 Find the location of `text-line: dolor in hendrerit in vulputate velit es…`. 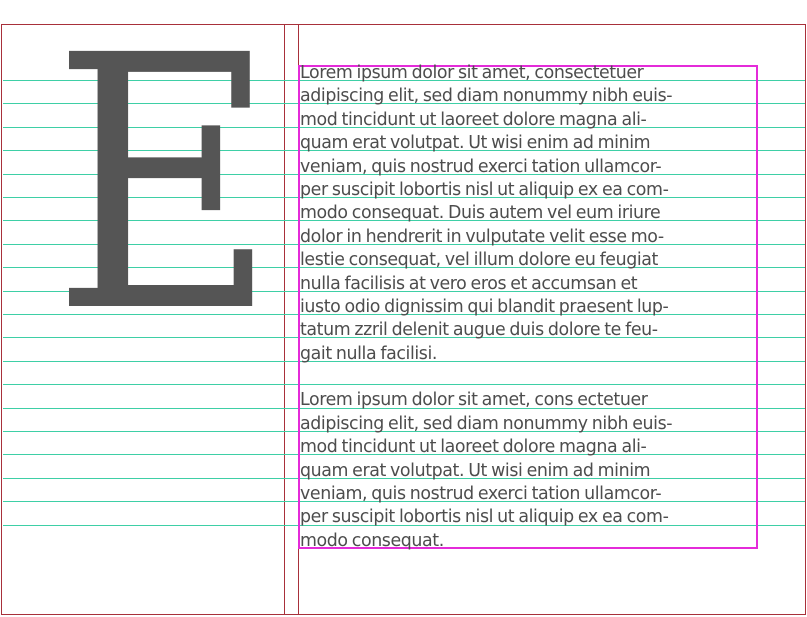

text-line: dolor in hendrerit in vulputate velit es… is located at coordinates (482, 236).